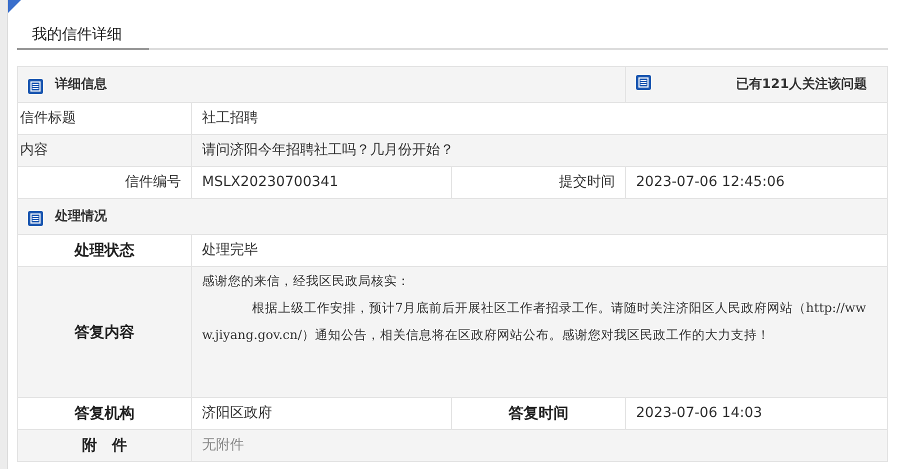  I want to click on corner-mark, so click(14, 6).